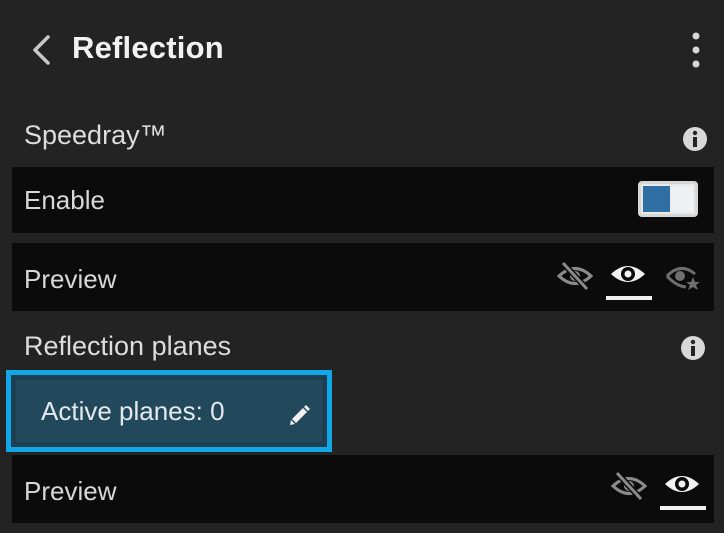  What do you see at coordinates (133, 411) in the screenshot?
I see `active-planes-label: Active planes: 0` at bounding box center [133, 411].